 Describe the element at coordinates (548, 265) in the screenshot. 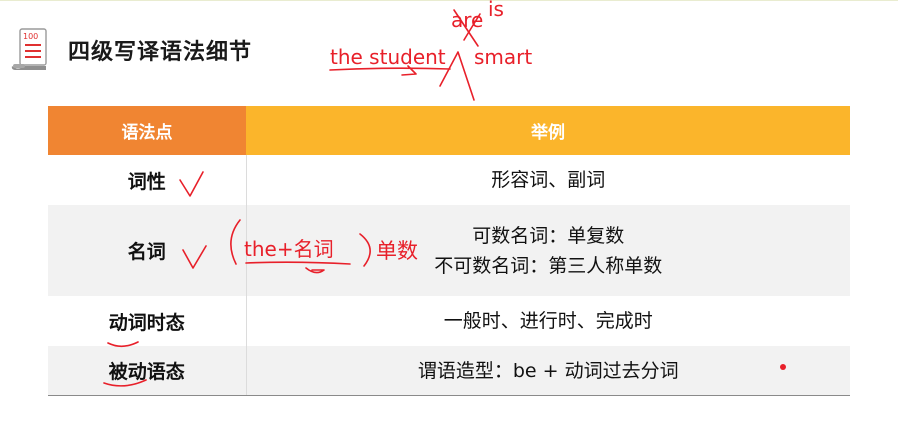

I see `example-text: 不可数名词：第三人称单数` at that location.